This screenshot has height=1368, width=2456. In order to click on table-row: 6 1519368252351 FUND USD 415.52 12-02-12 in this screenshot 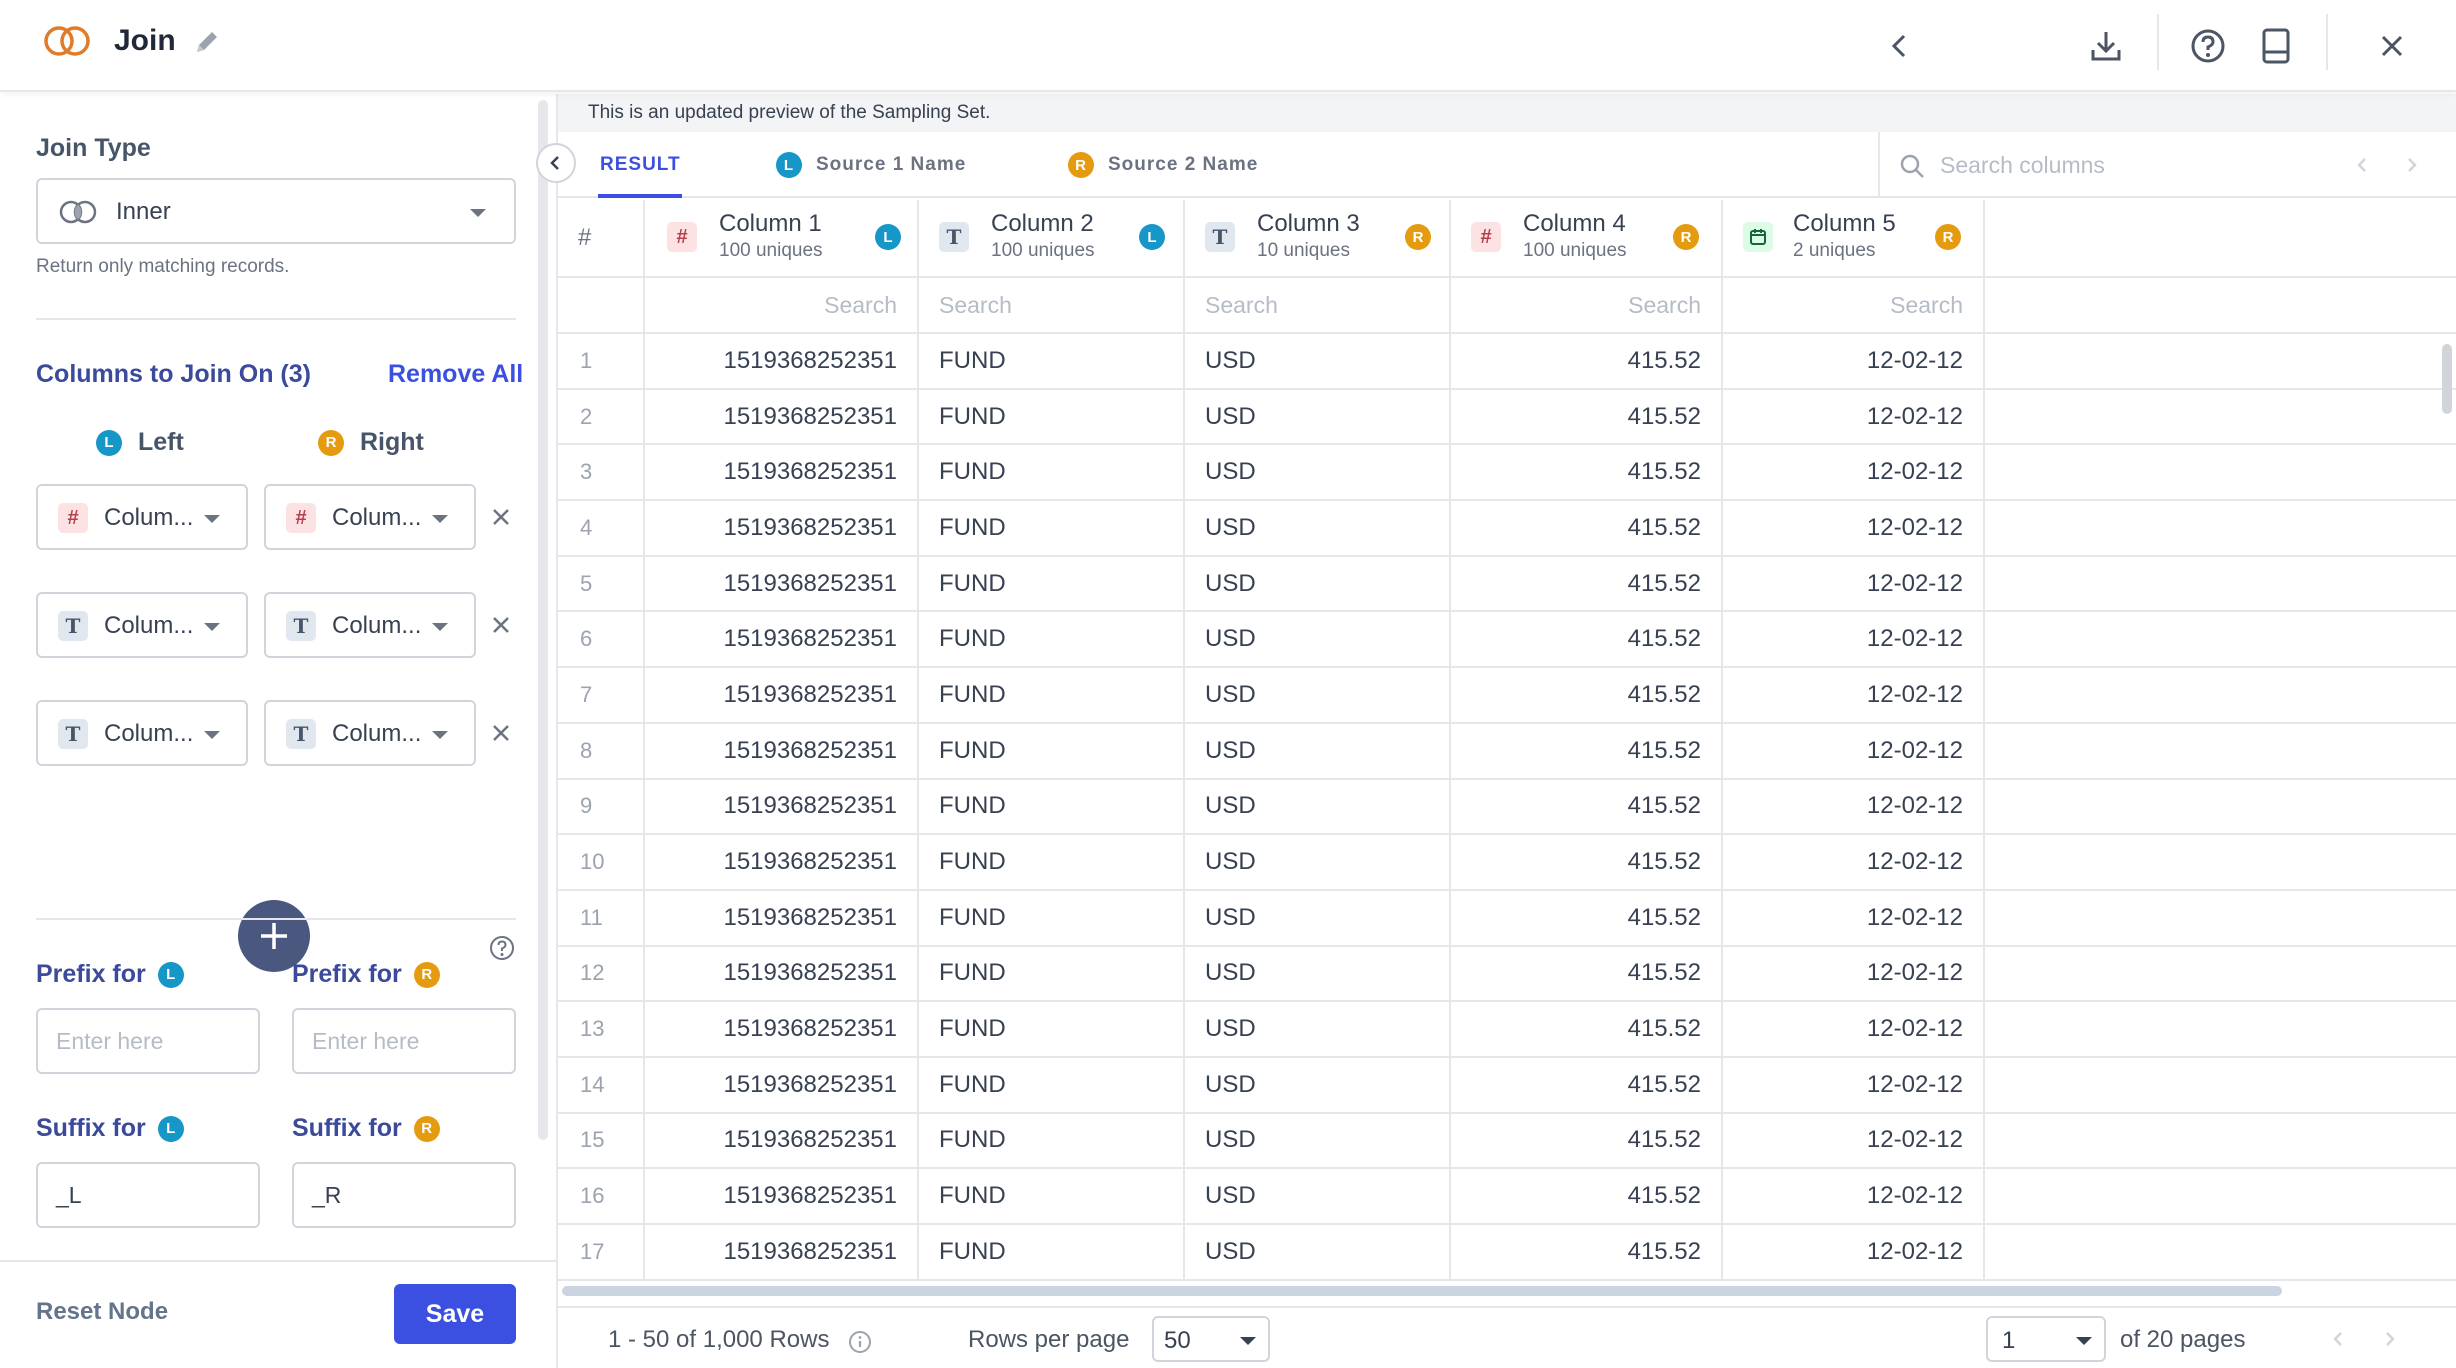, I will do `click(1507, 640)`.